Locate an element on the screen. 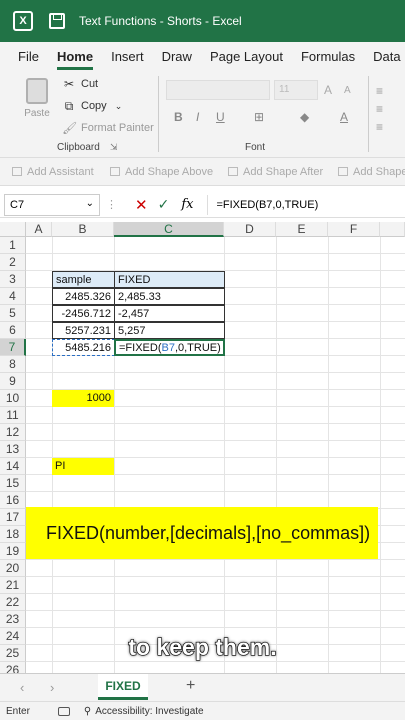  tab-home: Home is located at coordinates (75, 59).